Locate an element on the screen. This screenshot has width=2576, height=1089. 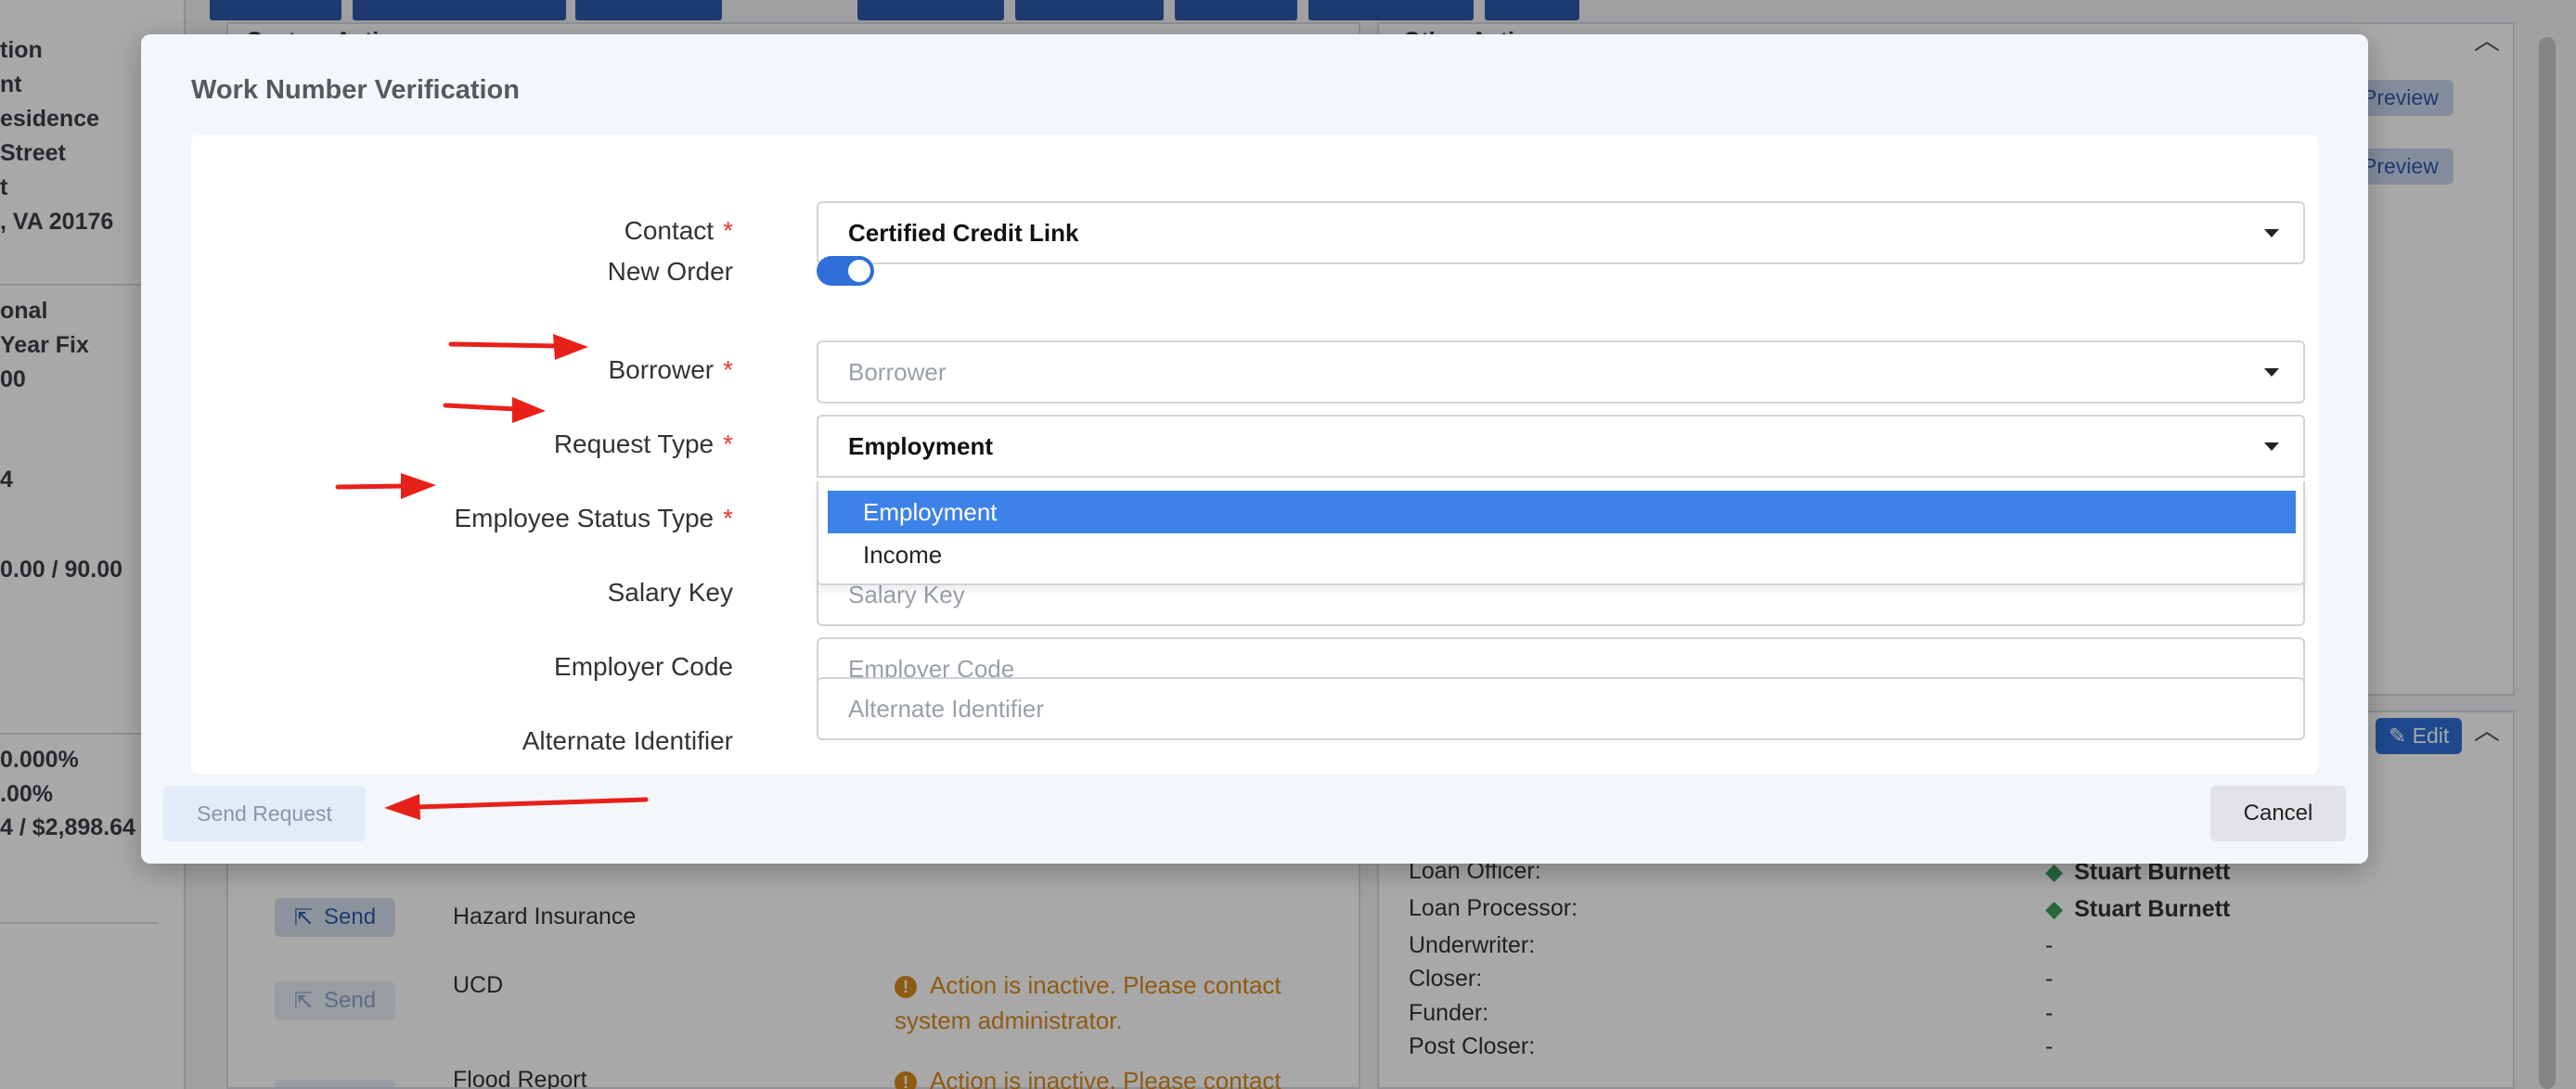
option-employment: Employment is located at coordinates (1562, 512).